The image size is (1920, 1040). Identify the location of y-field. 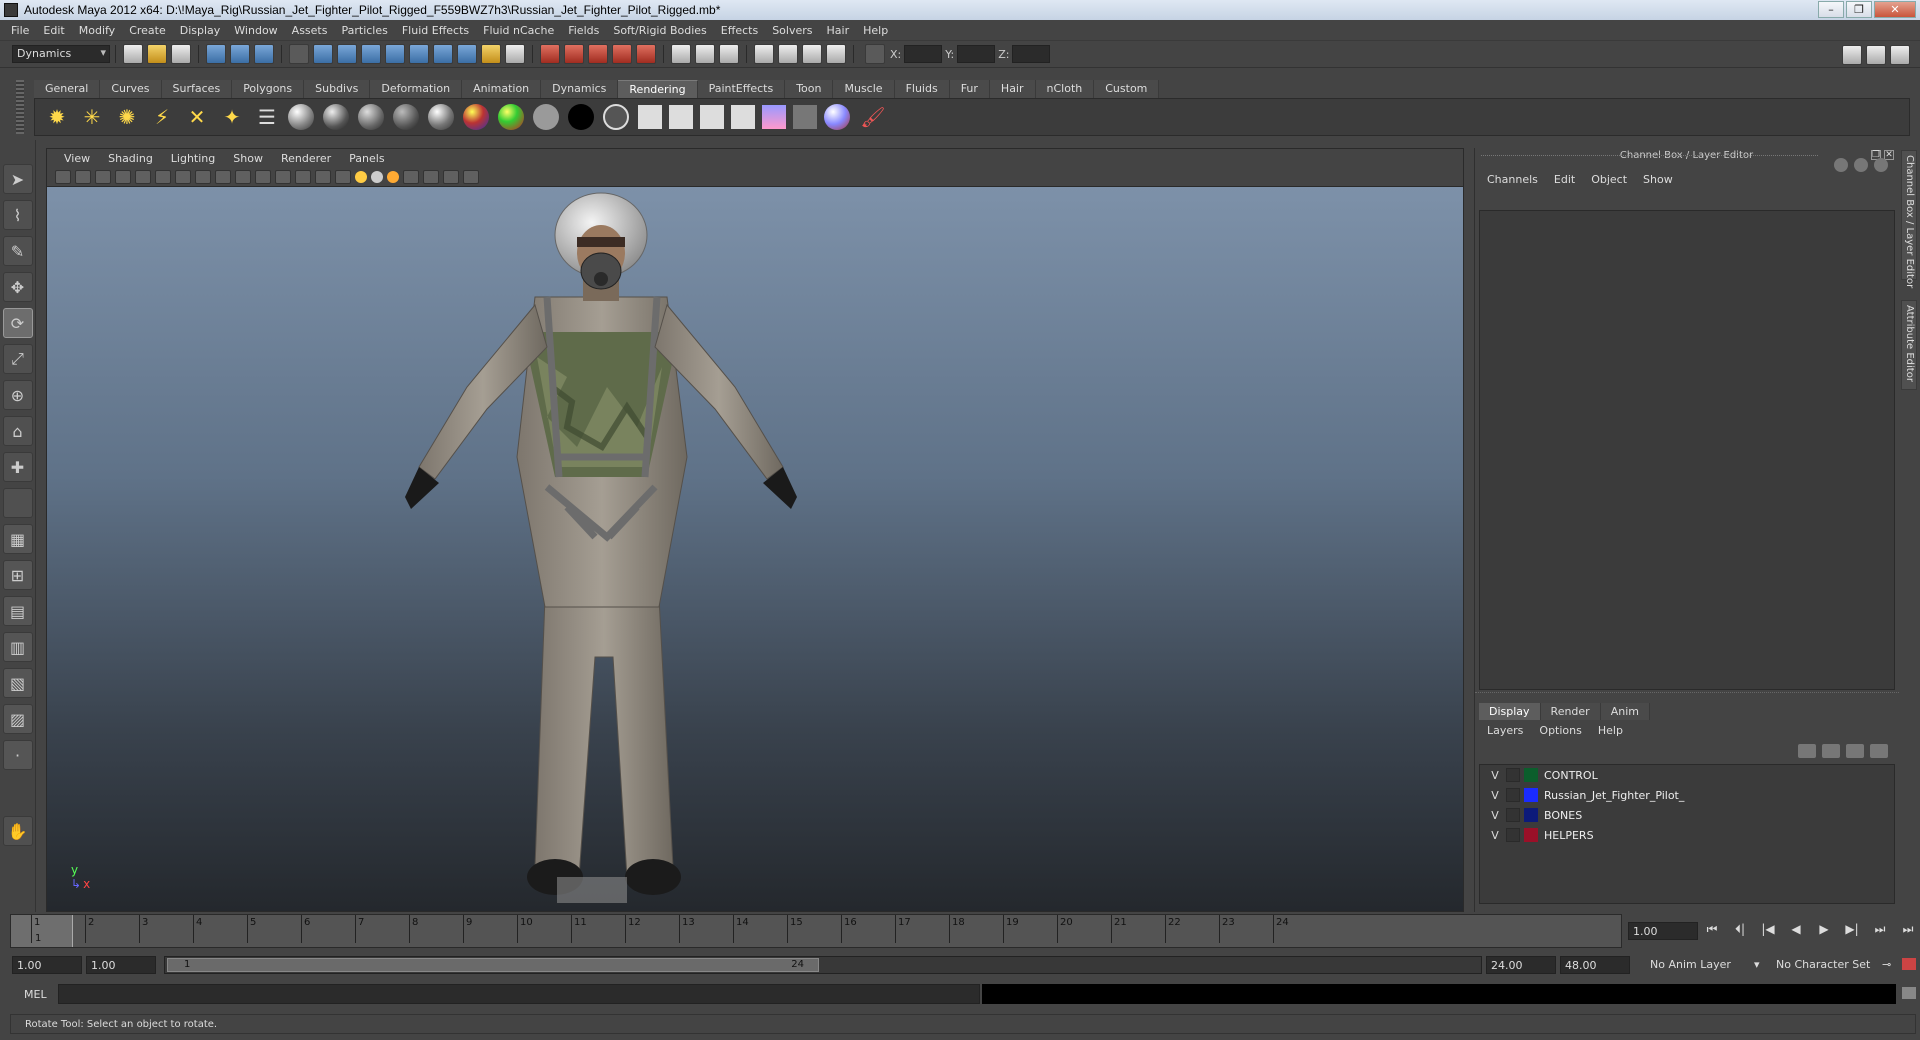
(976, 54).